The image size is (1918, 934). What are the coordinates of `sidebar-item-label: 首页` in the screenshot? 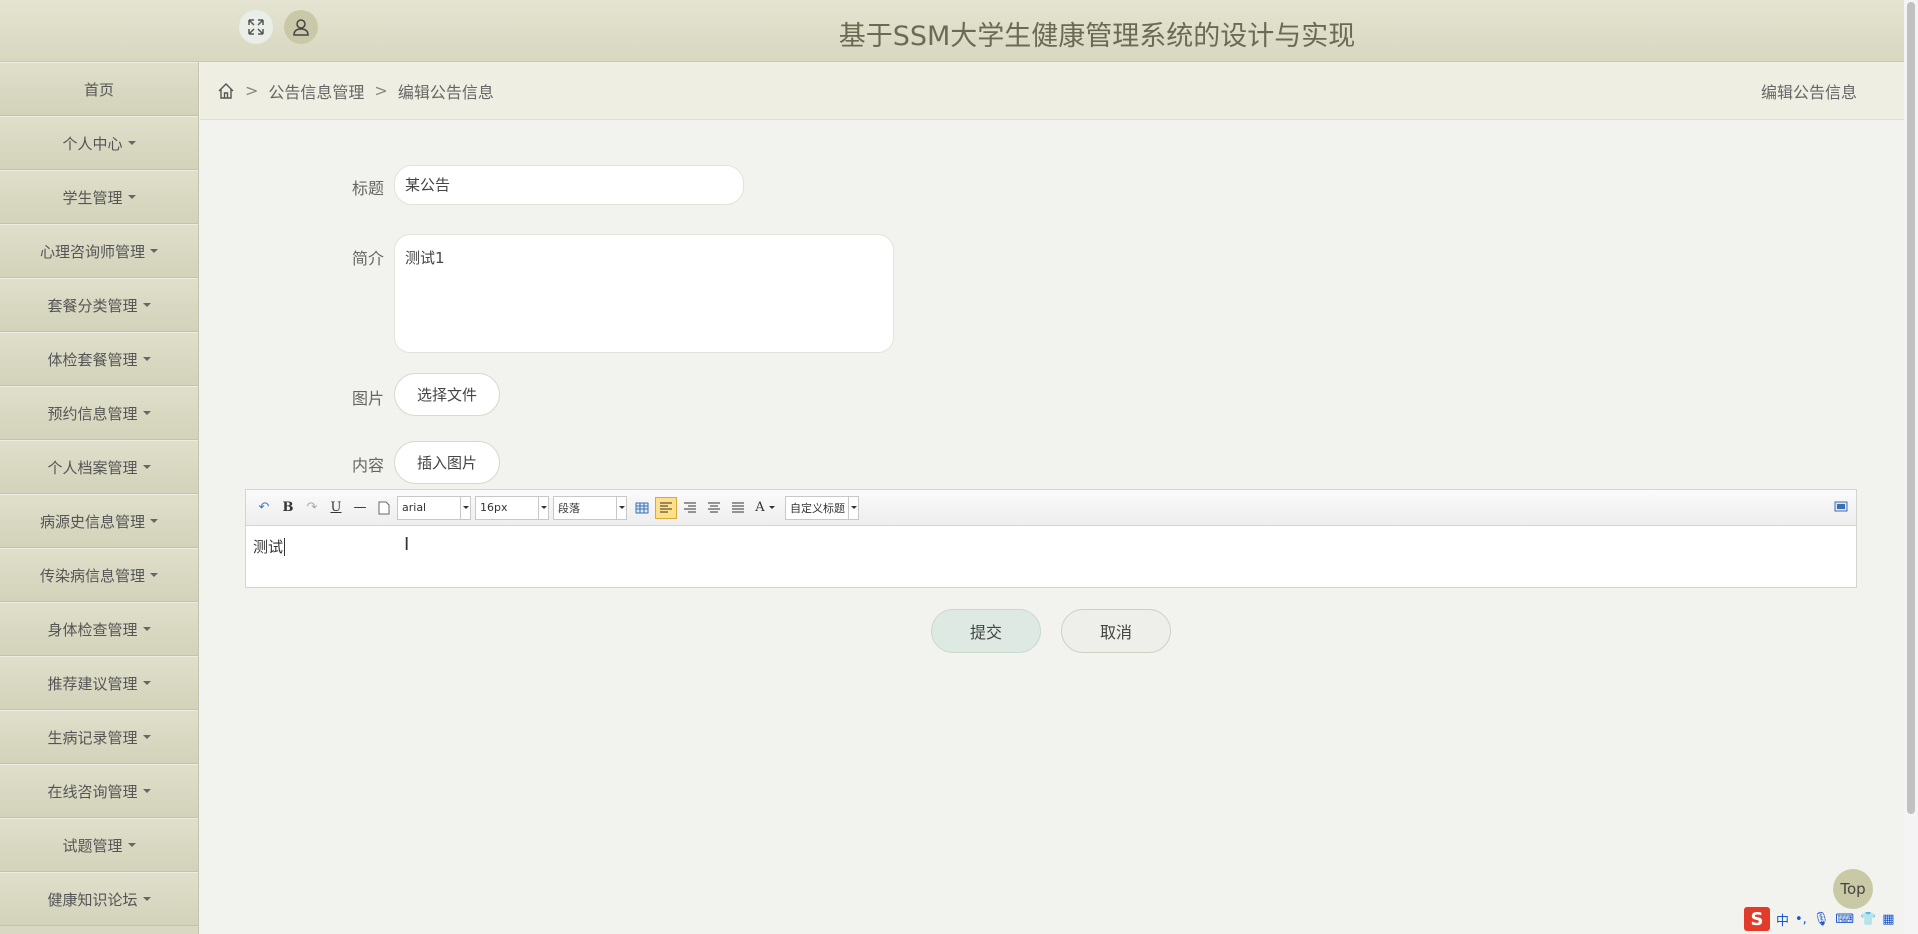 It's located at (98, 89).